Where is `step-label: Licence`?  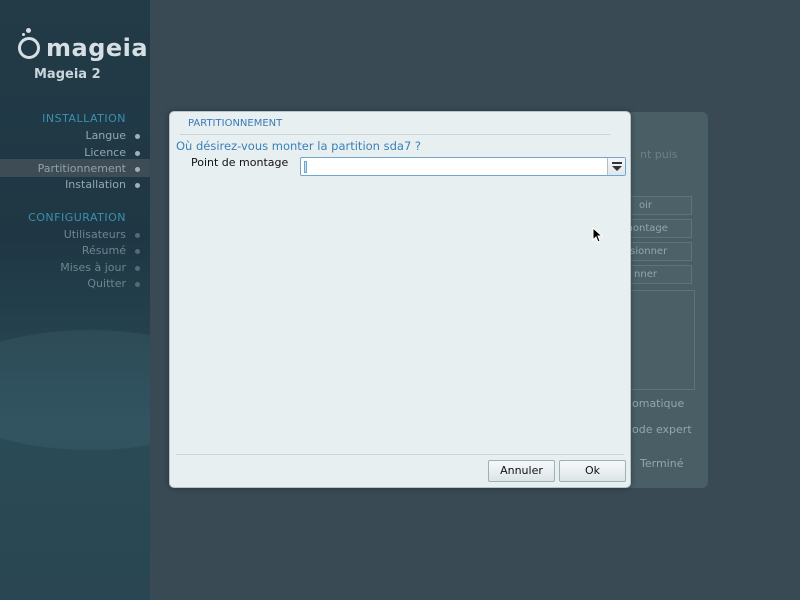
step-label: Licence is located at coordinates (105, 152).